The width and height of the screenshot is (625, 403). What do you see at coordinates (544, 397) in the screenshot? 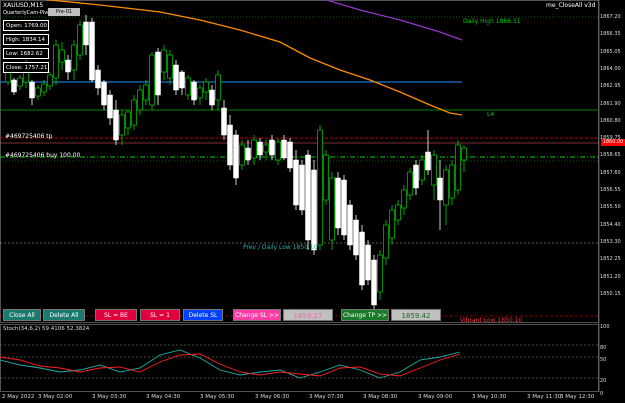
I see `time-axis-label: 3 May 11:30` at bounding box center [544, 397].